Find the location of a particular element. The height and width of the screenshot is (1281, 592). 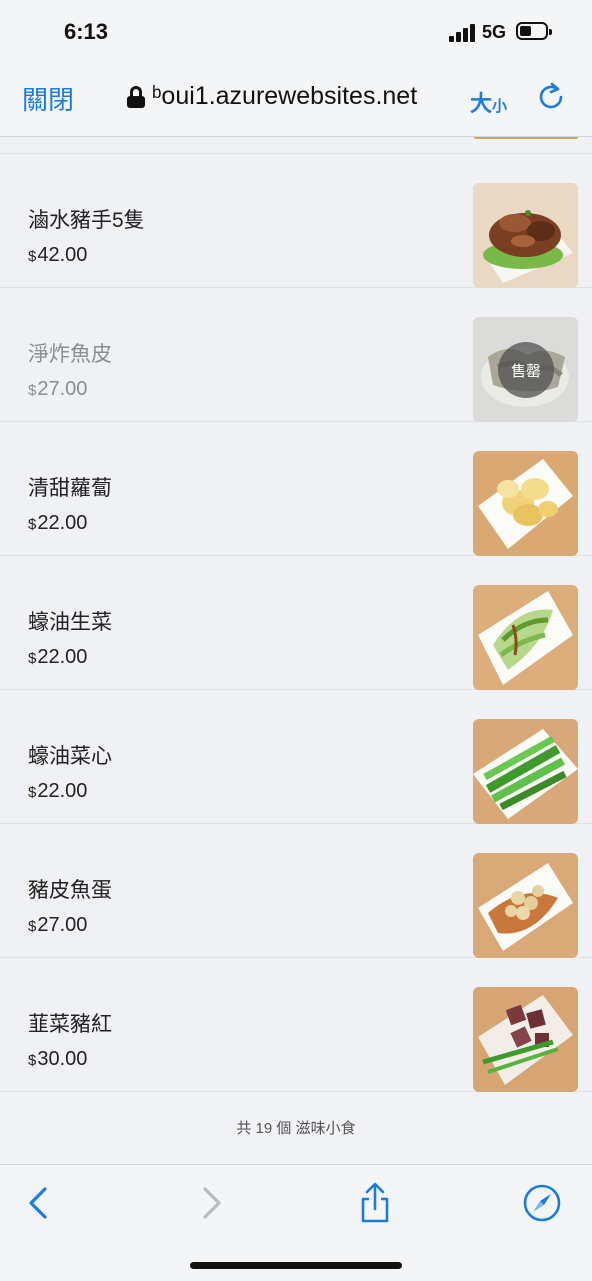

text-size-small: 小 is located at coordinates (500, 106).